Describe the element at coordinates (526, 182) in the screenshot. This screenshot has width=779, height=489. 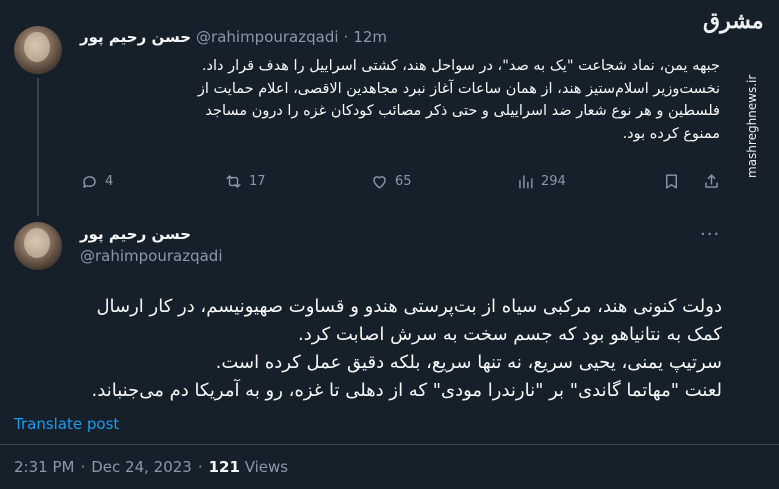
I see `views-icon` at that location.